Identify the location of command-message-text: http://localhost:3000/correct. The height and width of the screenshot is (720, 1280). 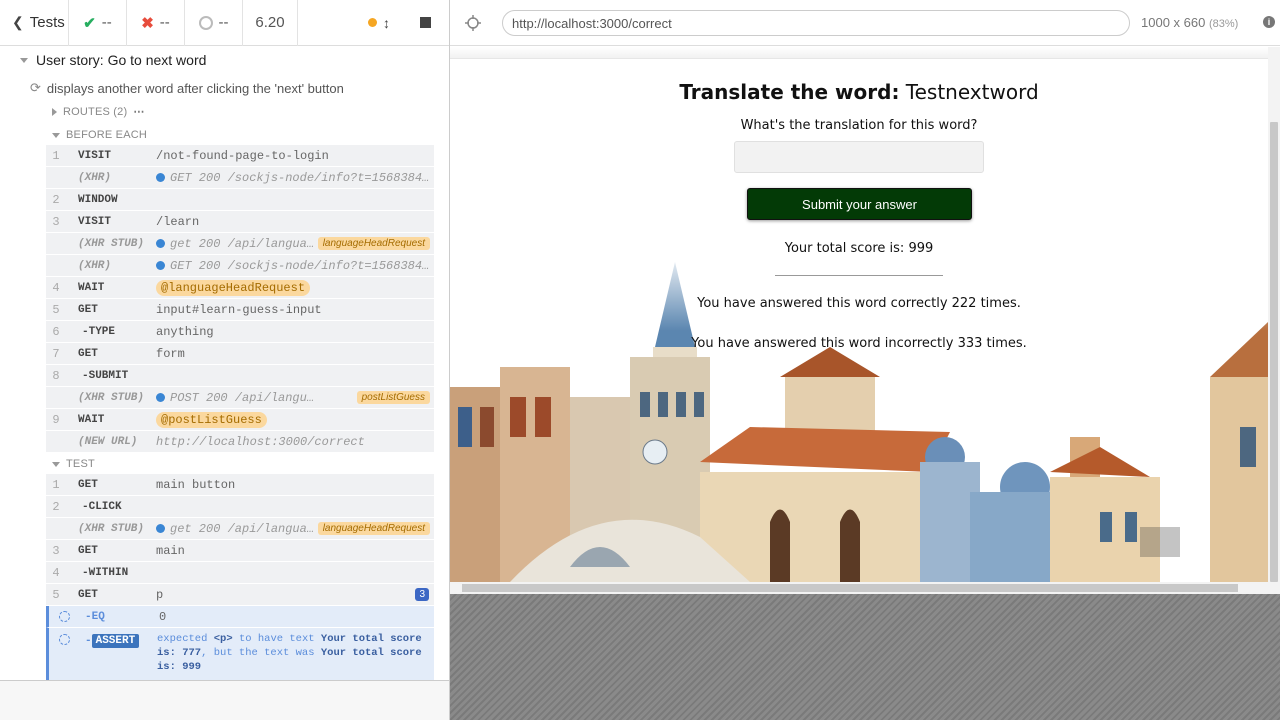
(260, 441).